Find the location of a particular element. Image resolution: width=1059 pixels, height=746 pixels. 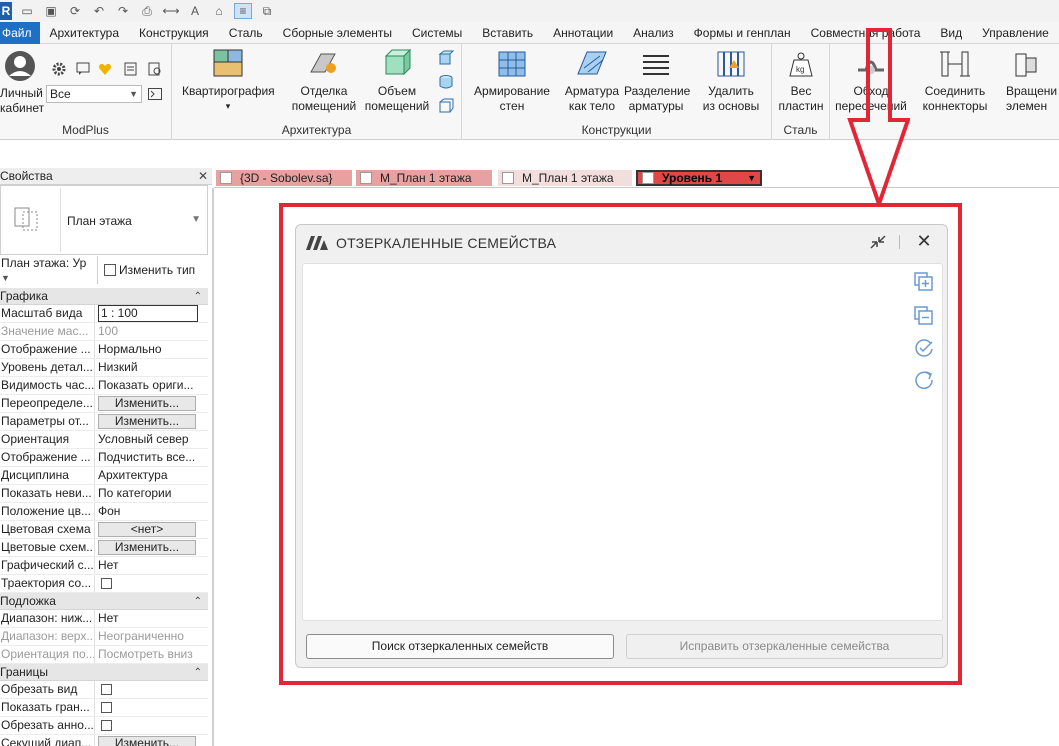

box-outline-icon is located at coordinates (446, 106).